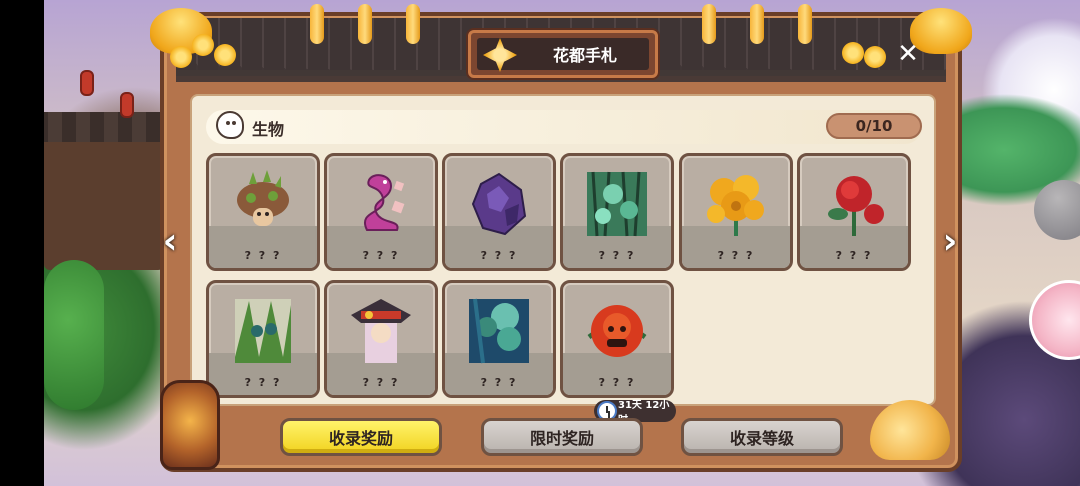 Image resolution: width=1080 pixels, height=486 pixels. Describe the element at coordinates (263, 331) in the screenshot. I see `green-vine-beast-icon` at that location.